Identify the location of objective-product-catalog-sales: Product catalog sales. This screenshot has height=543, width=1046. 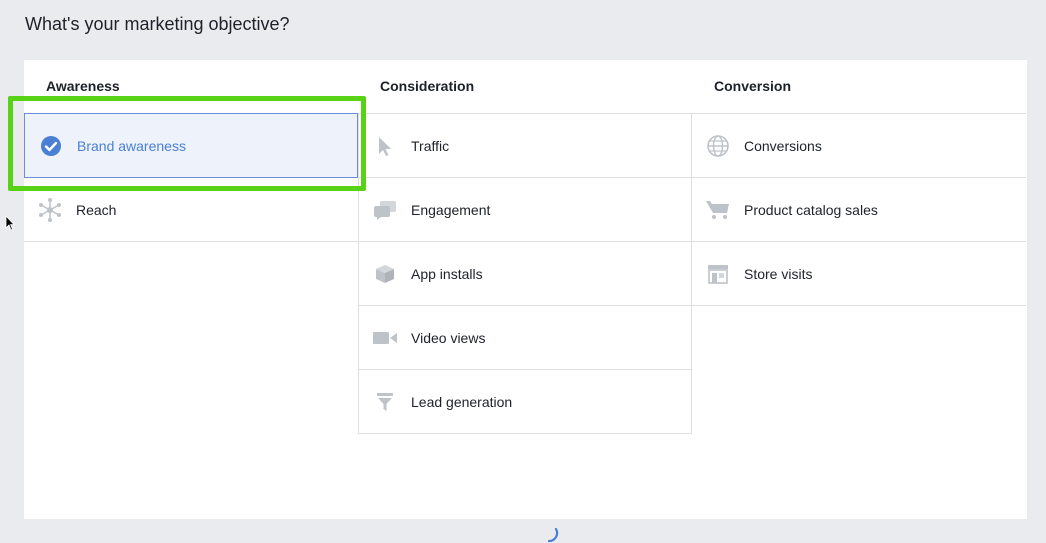
(859, 210).